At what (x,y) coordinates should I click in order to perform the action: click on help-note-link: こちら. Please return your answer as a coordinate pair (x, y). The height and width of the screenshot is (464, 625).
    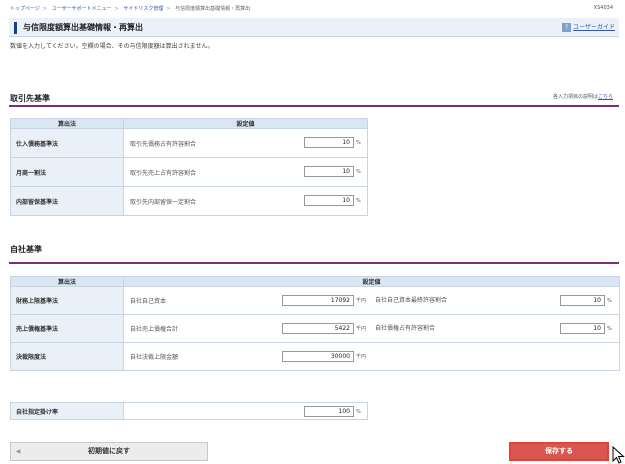
    Looking at the image, I should click on (605, 97).